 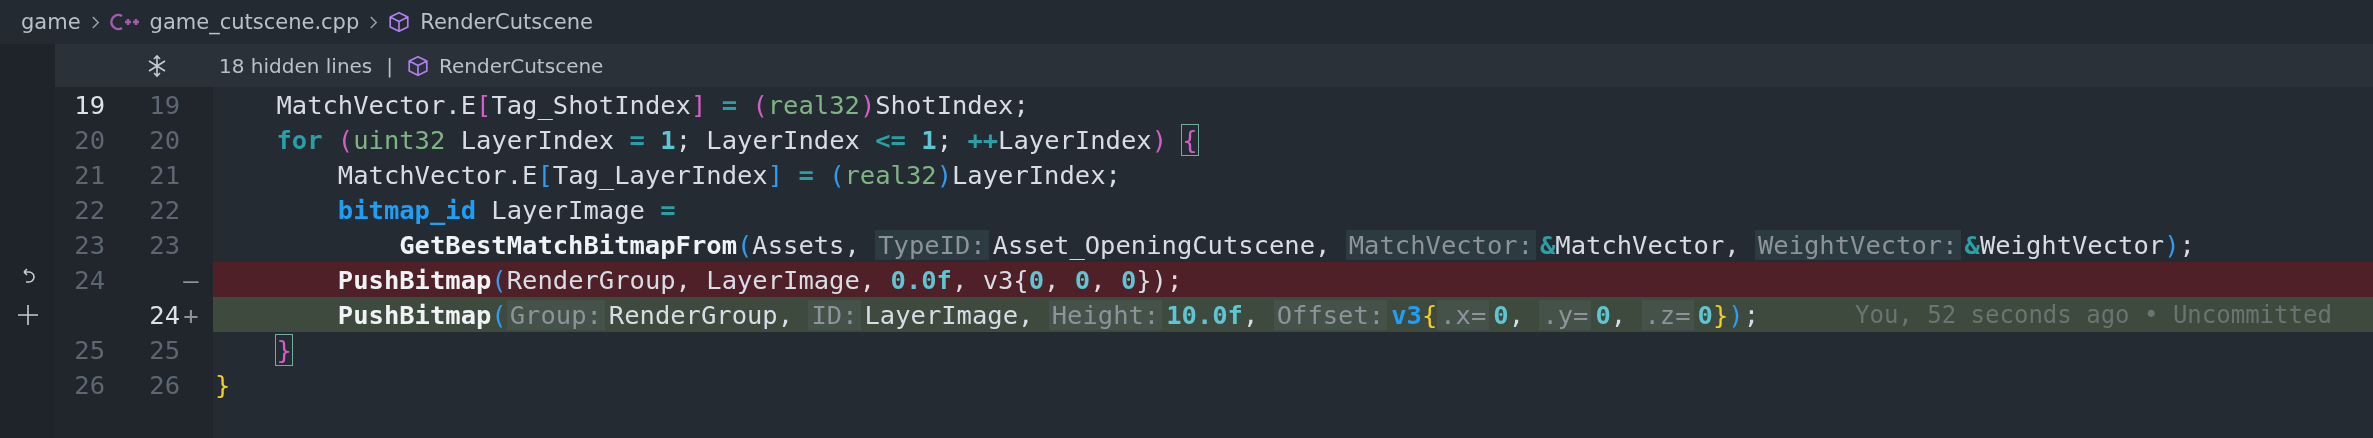 I want to click on code-line: GetBestMatchBitmapFrom(Assets, TypeID: Asset_OpeningCutscene, MatchVector: &MatchVector, WeightVector: &WeightVector);, so click(x=1296, y=244).